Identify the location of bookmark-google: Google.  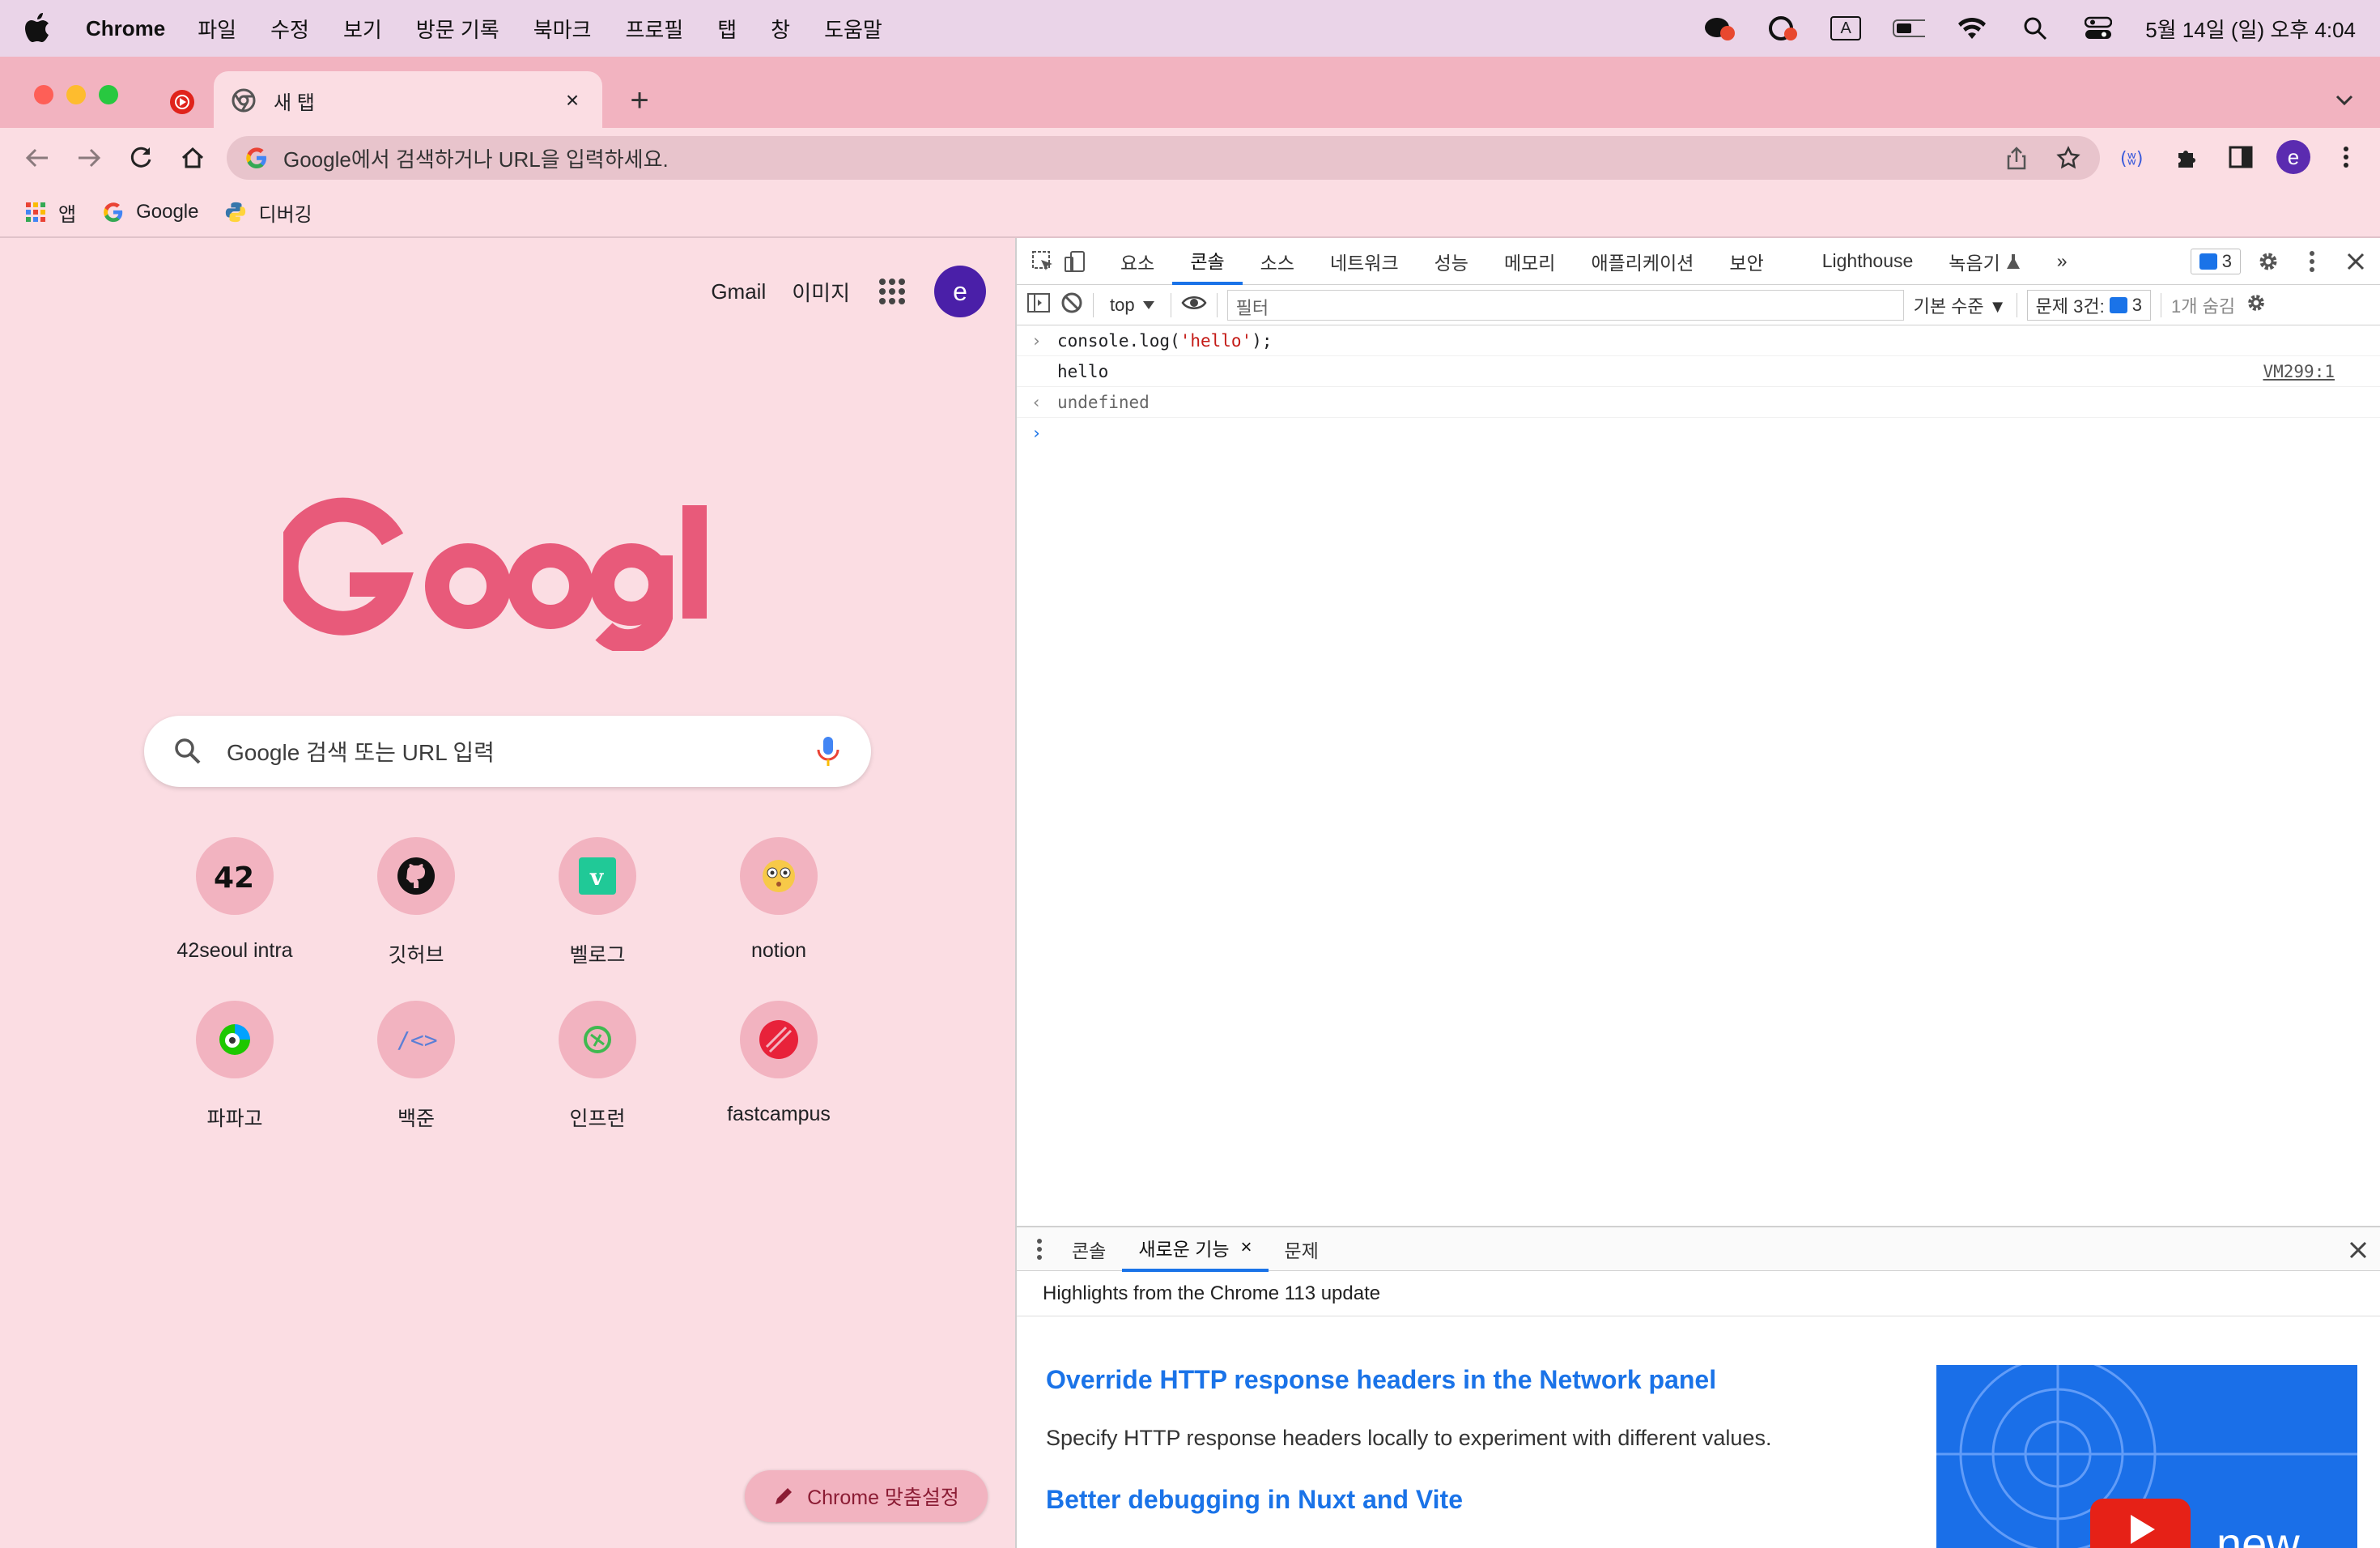
(150, 212).